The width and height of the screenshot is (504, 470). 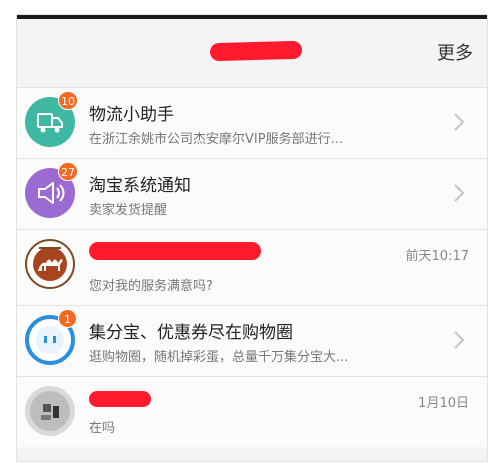 I want to click on conversation-preview: 卖家发货提醒, so click(x=128, y=210).